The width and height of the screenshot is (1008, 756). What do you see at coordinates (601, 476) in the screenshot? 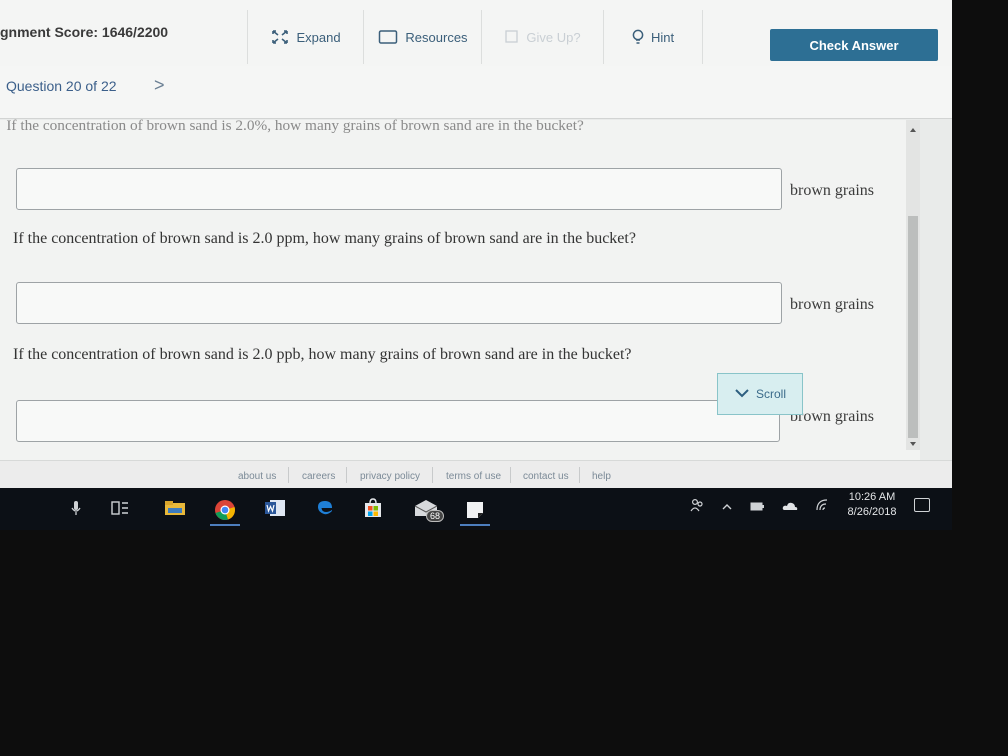
I see `footer-link-help: help` at bounding box center [601, 476].